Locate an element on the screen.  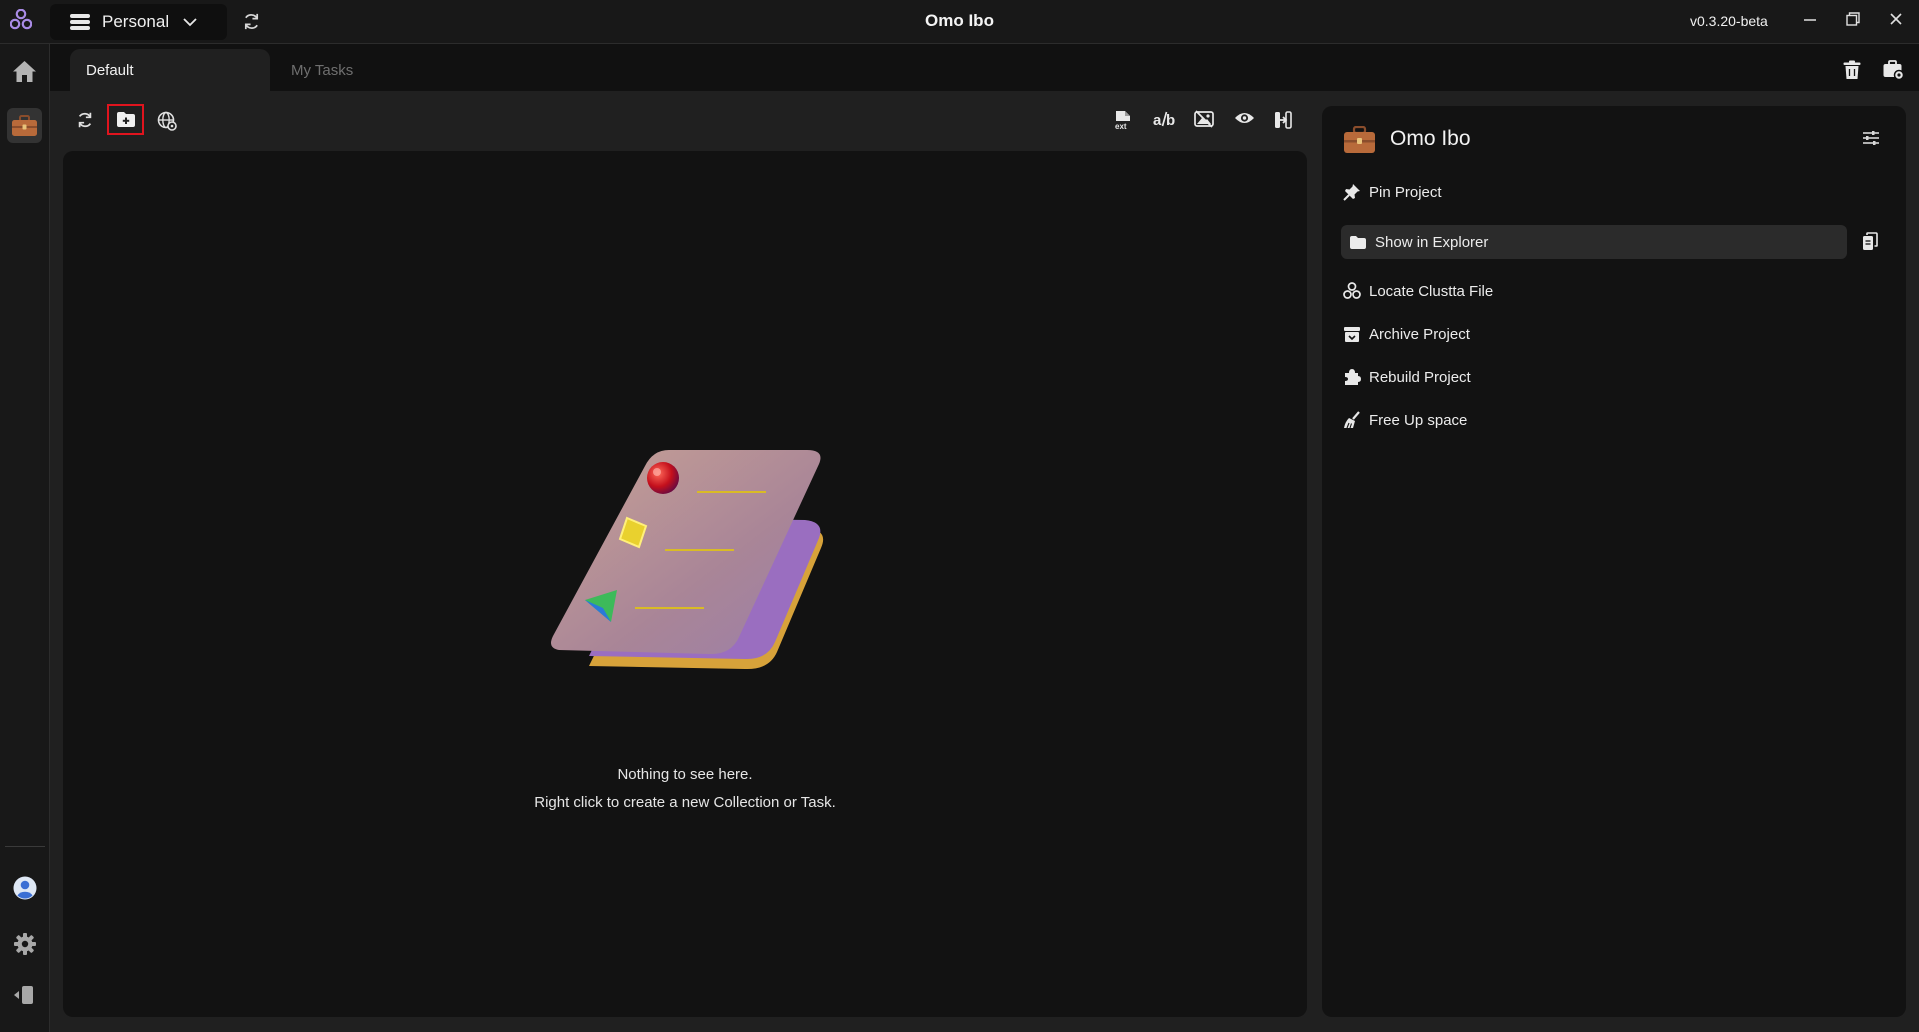
user-avatar-icon is located at coordinates (25, 888).